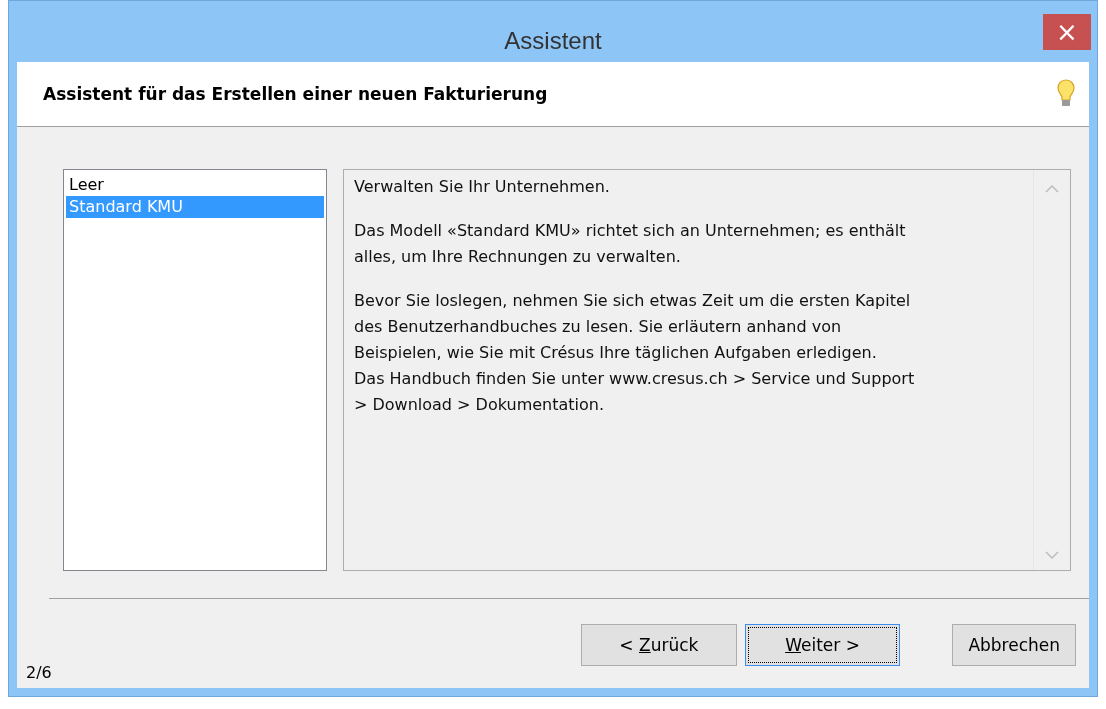 This screenshot has height=709, width=1106. What do you see at coordinates (1052, 555) in the screenshot?
I see `scroll-down-icon` at bounding box center [1052, 555].